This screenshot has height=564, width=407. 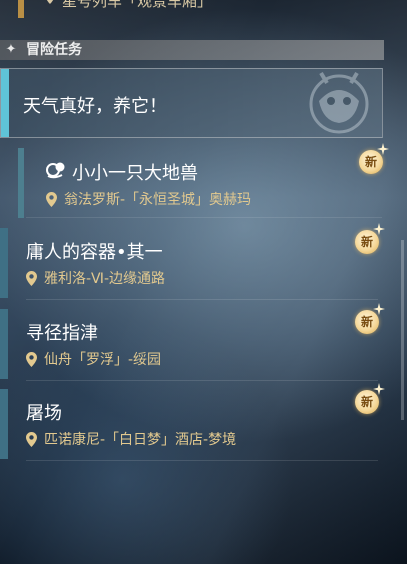 I want to click on task-item: 庸人的容器•其一 雅利洛-Ⅵ-边缘通路, so click(x=190, y=264).